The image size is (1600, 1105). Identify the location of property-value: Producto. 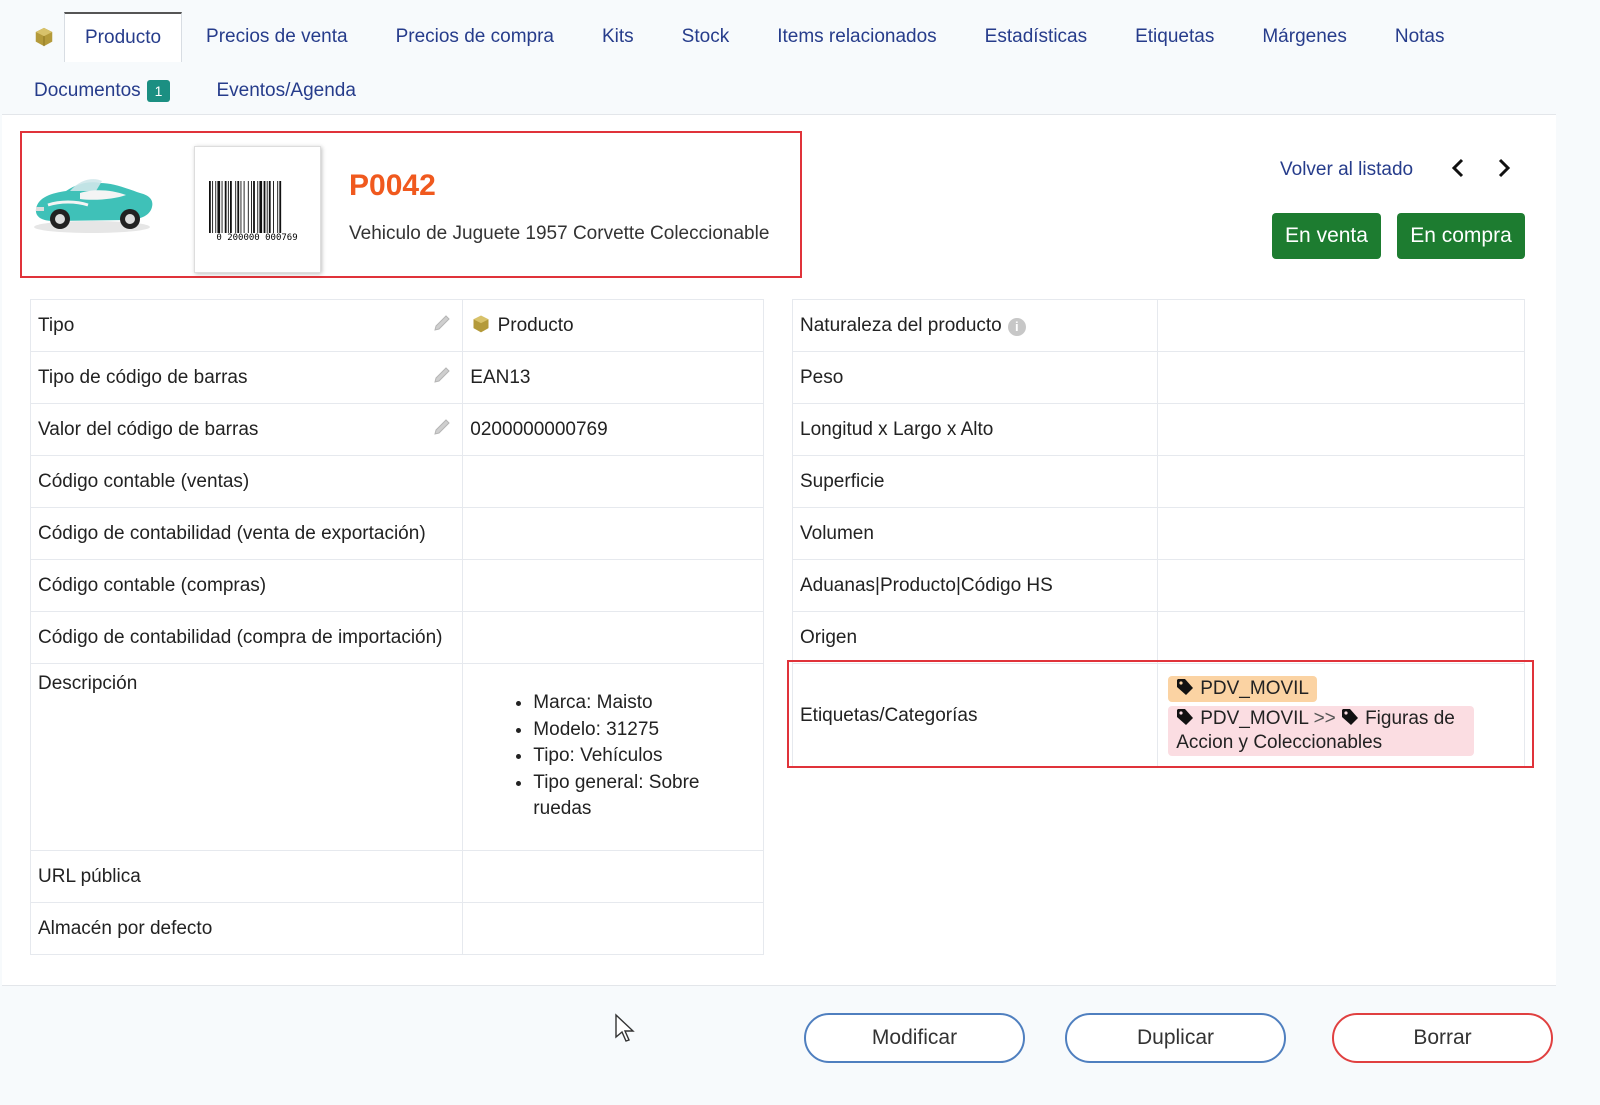
(613, 325).